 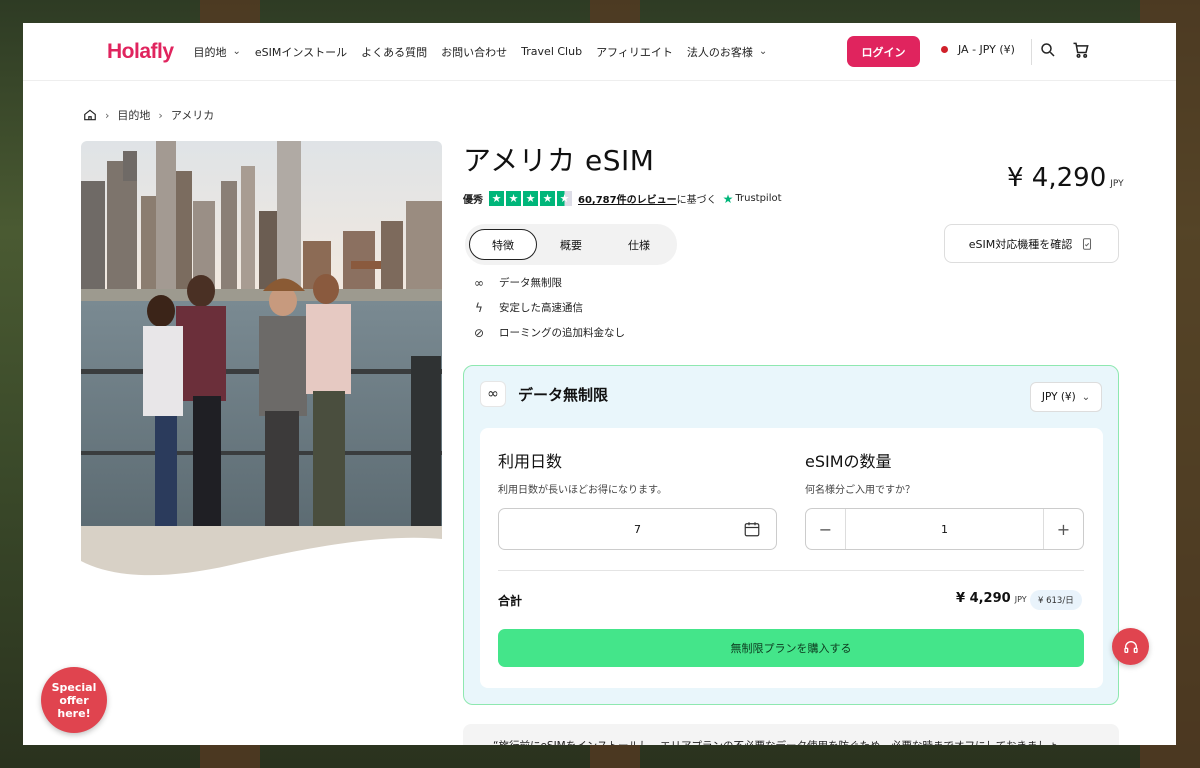 What do you see at coordinates (1087, 243) in the screenshot?
I see `device-check-icon` at bounding box center [1087, 243].